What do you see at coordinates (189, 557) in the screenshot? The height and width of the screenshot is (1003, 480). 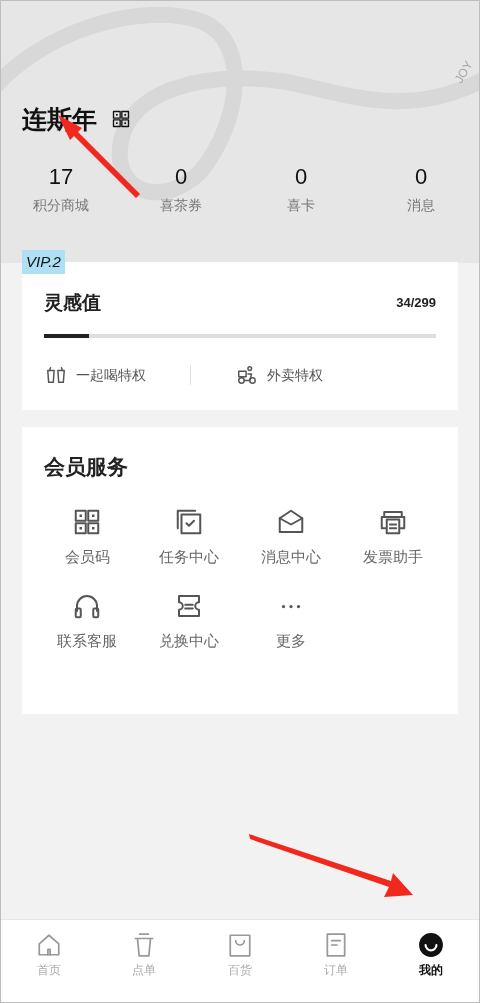 I see `service-label: 任务中心` at bounding box center [189, 557].